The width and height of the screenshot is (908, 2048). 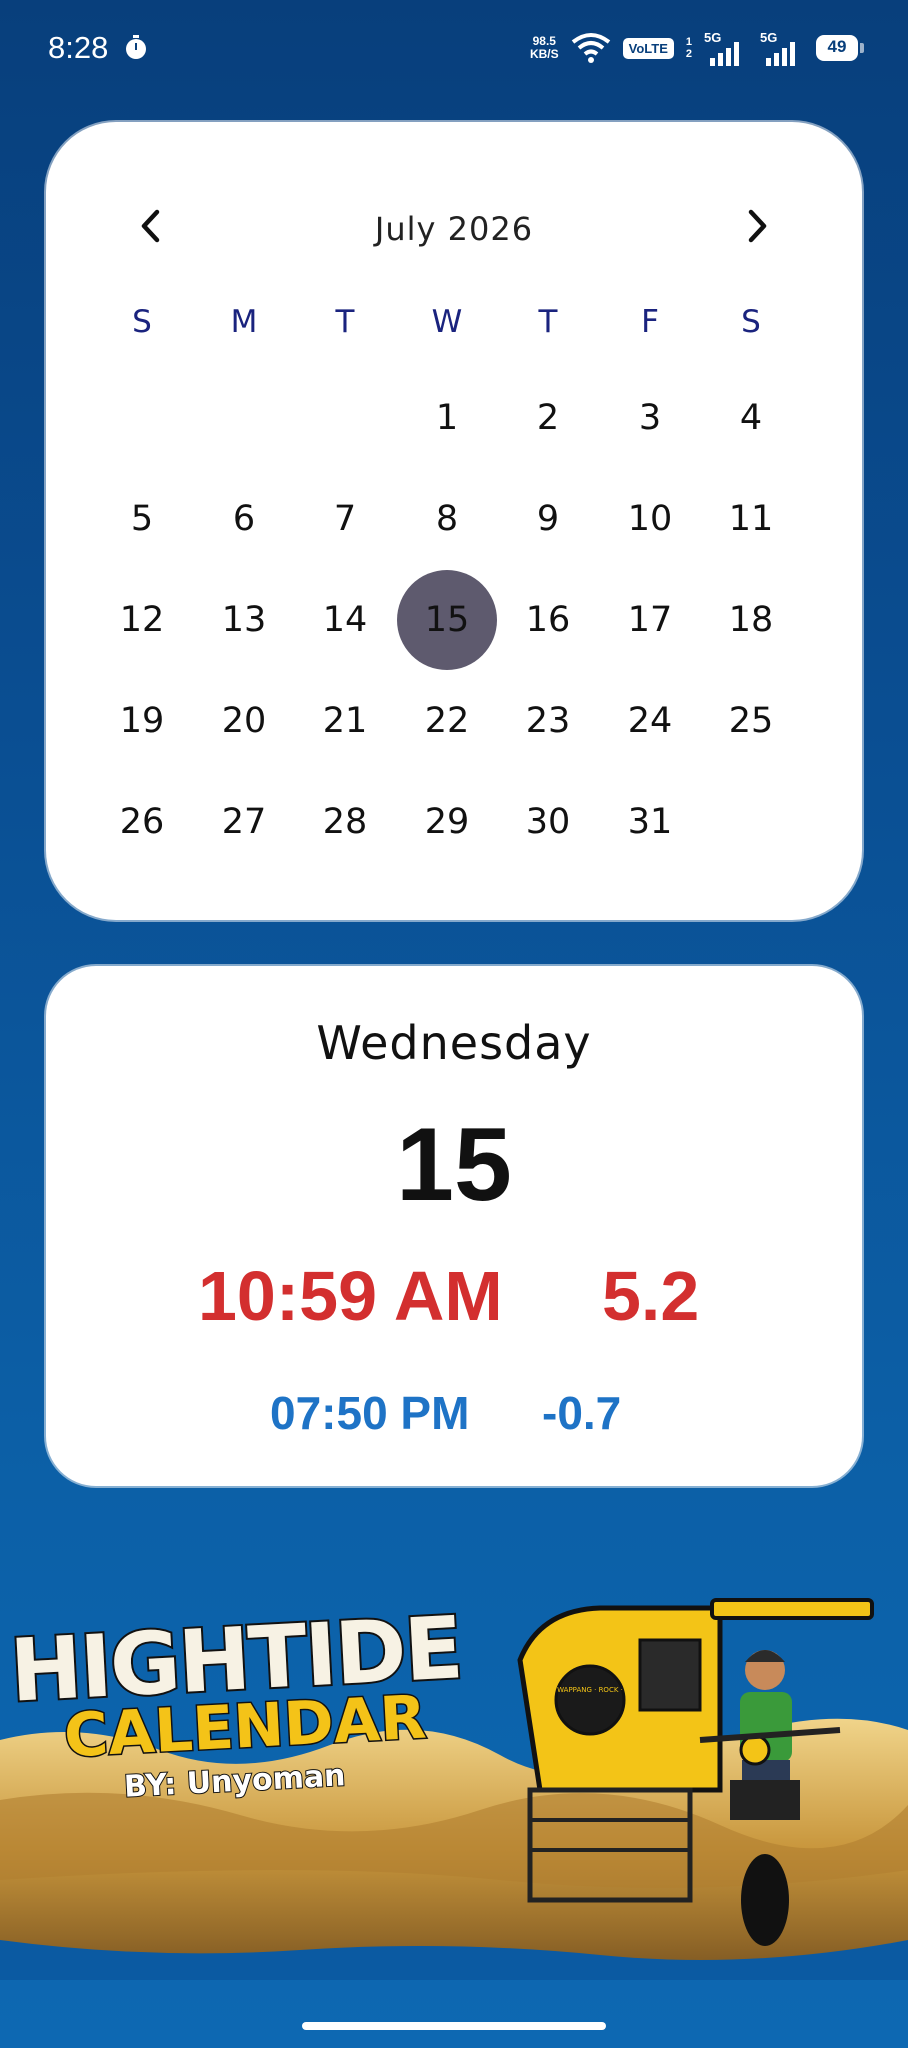 What do you see at coordinates (136, 47) in the screenshot?
I see `timer-icon` at bounding box center [136, 47].